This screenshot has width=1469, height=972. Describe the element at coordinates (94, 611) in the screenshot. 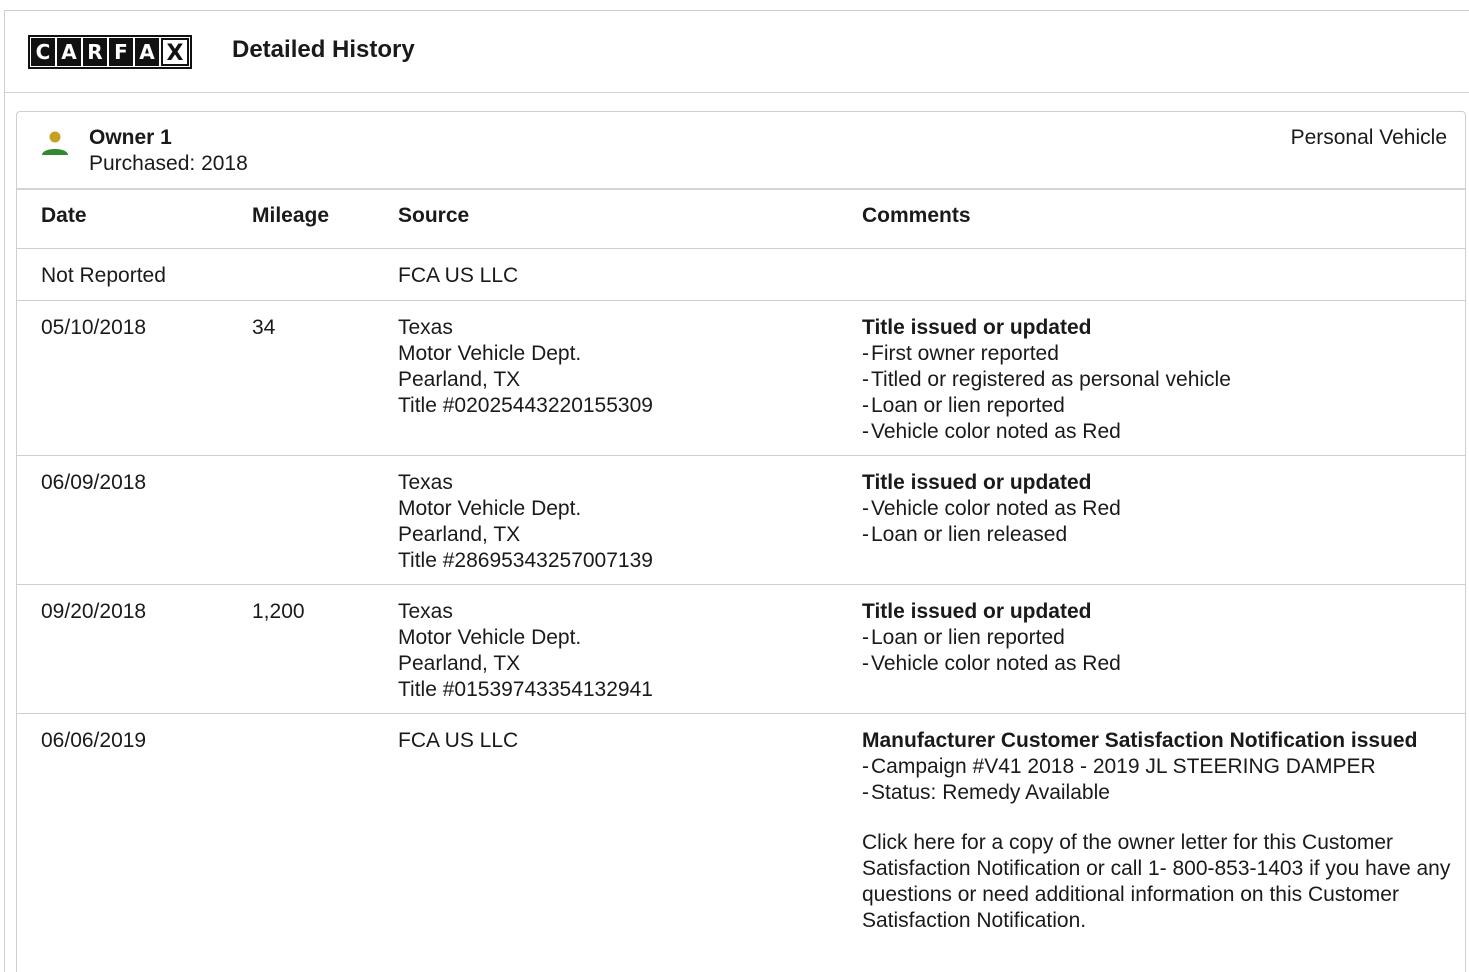

I see `row-date: 09/20/2018` at that location.